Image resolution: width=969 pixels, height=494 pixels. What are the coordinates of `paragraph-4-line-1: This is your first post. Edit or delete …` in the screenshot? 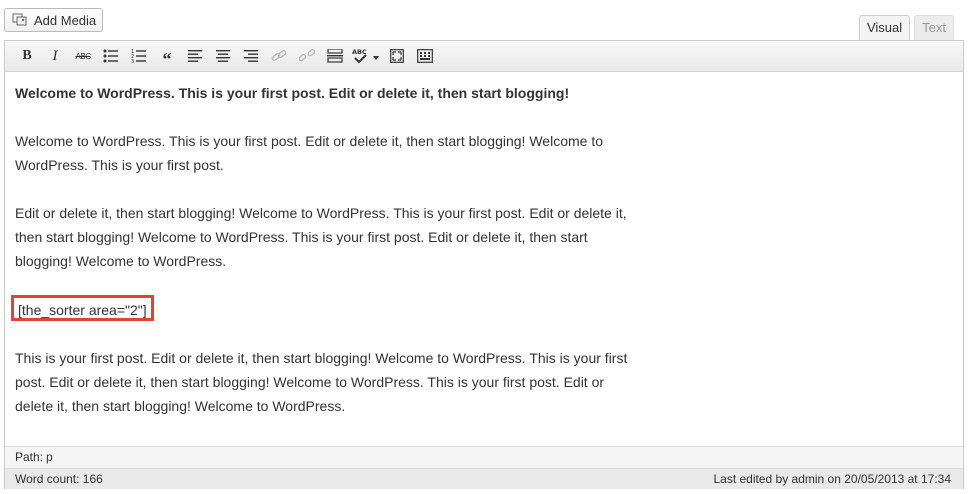 It's located at (321, 358).